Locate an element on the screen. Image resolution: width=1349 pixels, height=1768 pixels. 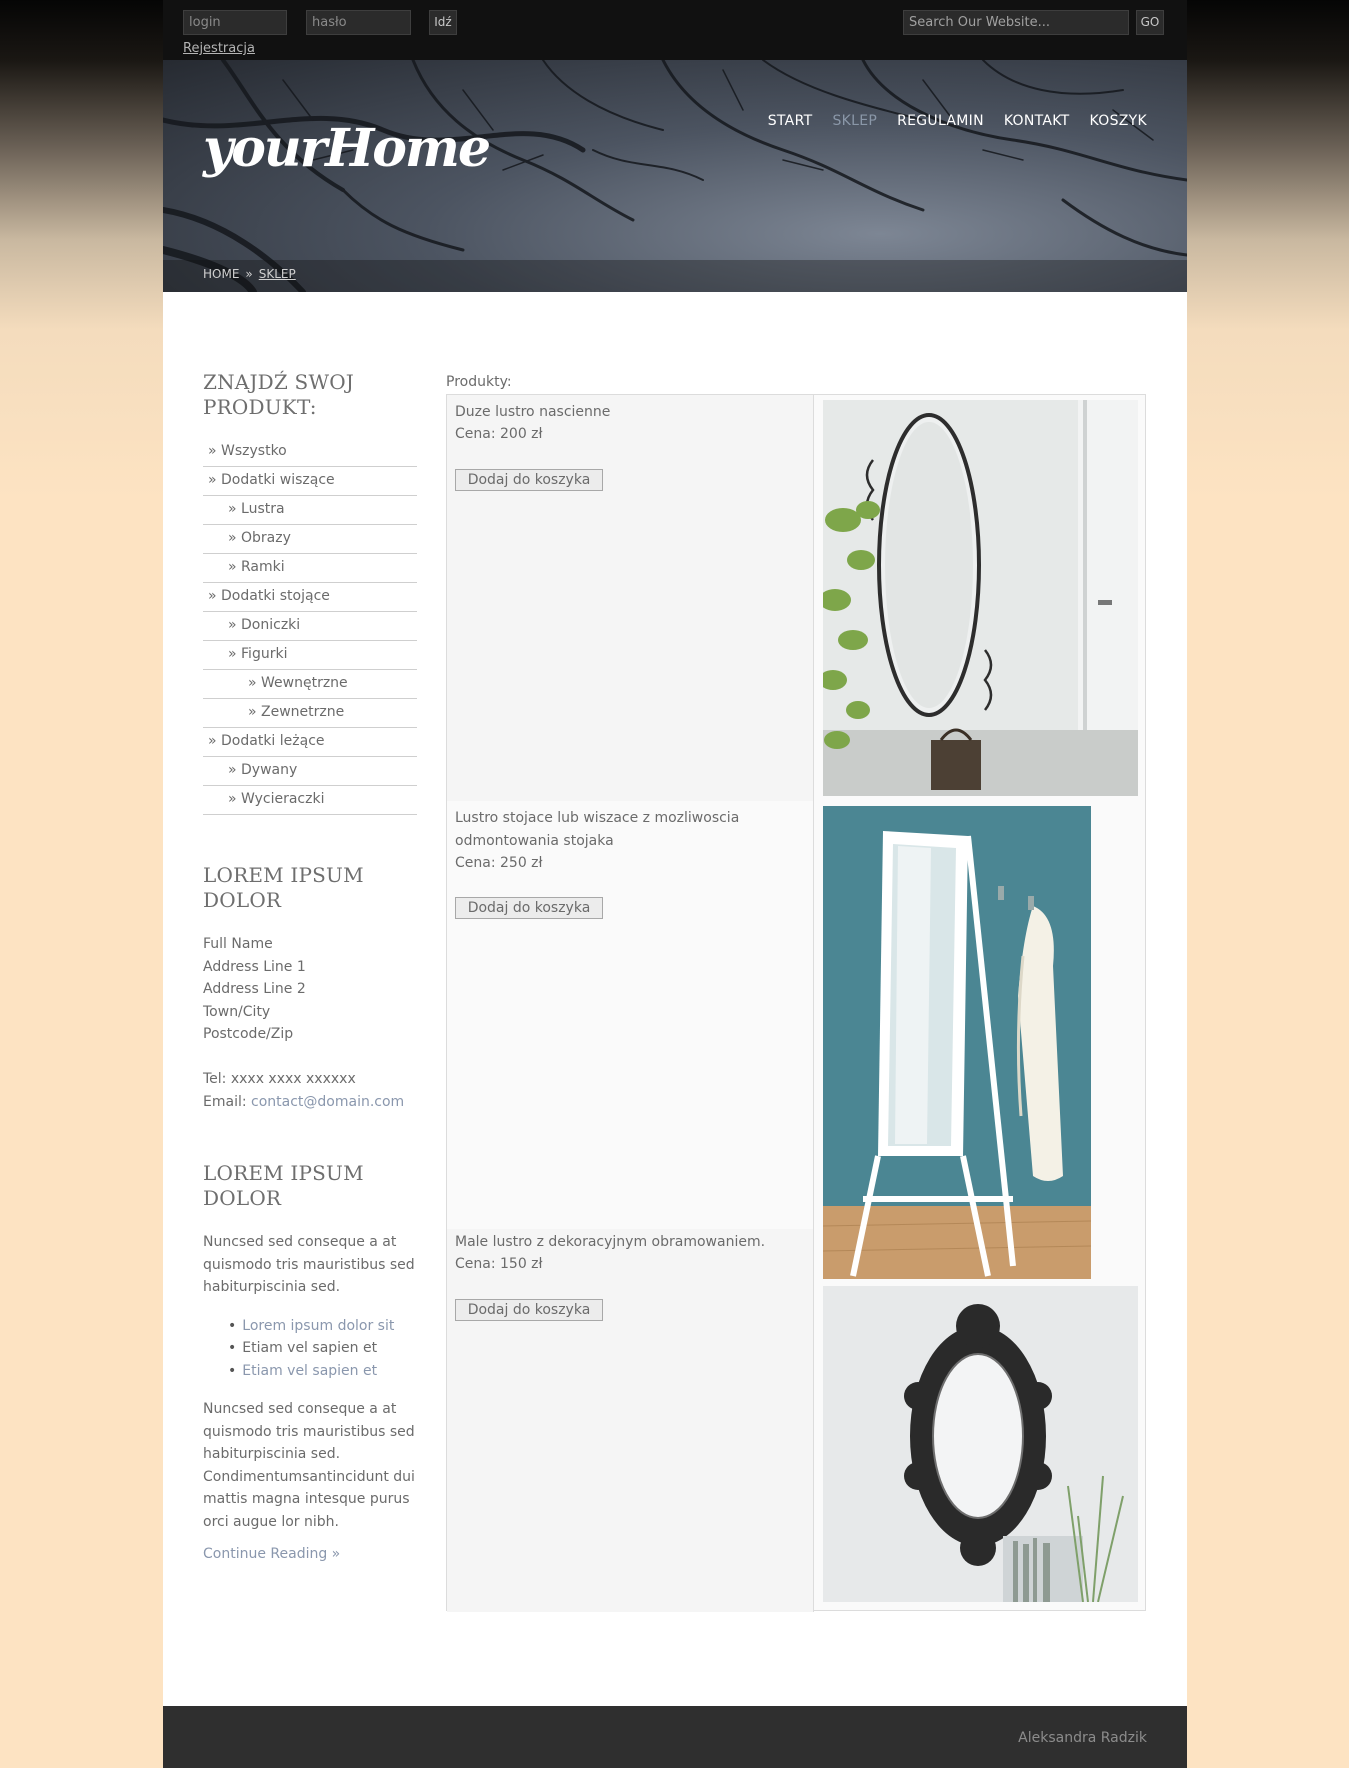
telephone: Tel: xxxx xxxx xxxxxx is located at coordinates (279, 1079).